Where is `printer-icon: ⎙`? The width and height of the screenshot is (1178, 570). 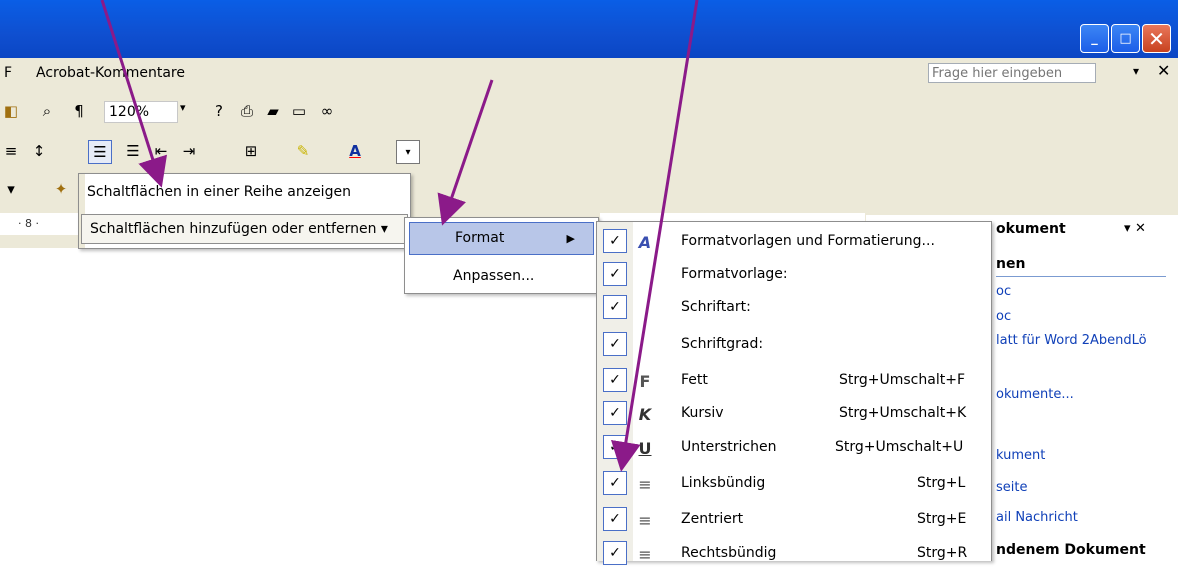 printer-icon: ⎙ is located at coordinates (247, 111).